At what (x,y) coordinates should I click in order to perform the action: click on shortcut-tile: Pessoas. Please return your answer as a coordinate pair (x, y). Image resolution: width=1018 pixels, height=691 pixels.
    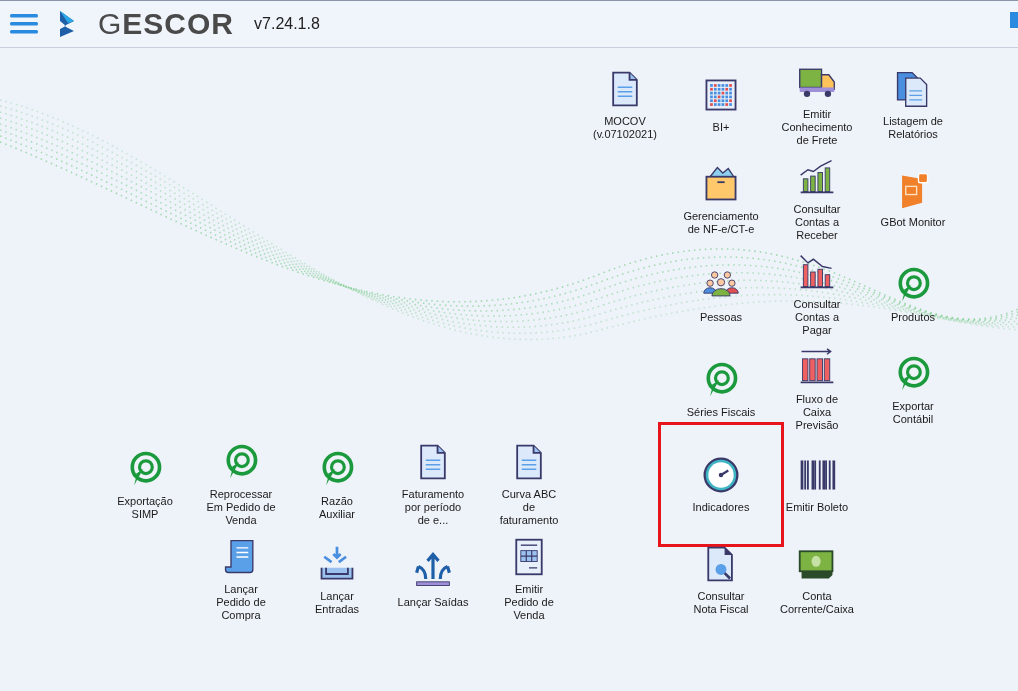
    Looking at the image, I should click on (721, 294).